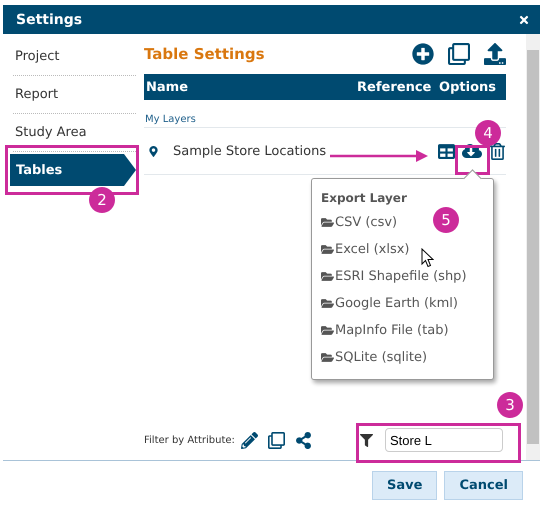 This screenshot has width=545, height=517. I want to click on filter-field: Store L, so click(444, 440).